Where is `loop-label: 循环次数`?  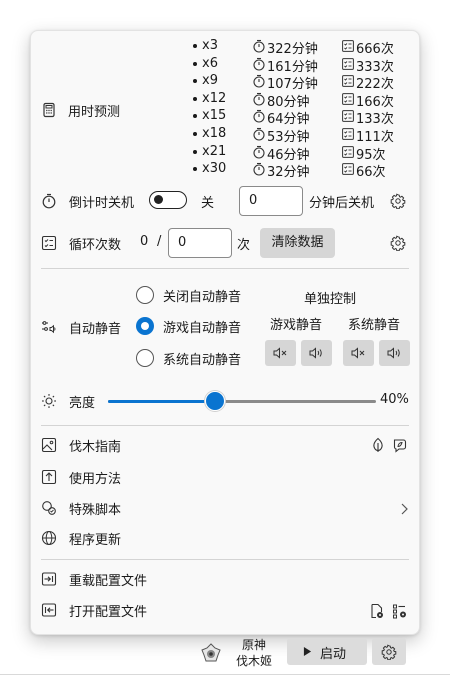
loop-label: 循环次数 is located at coordinates (95, 245).